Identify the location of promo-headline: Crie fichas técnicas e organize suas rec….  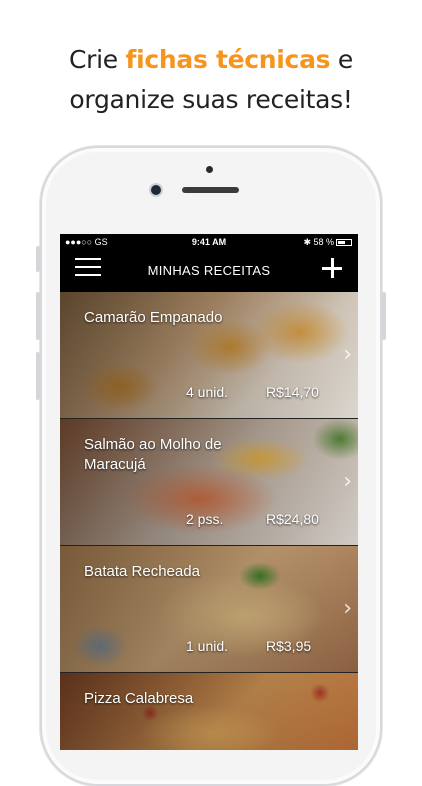
(211, 80).